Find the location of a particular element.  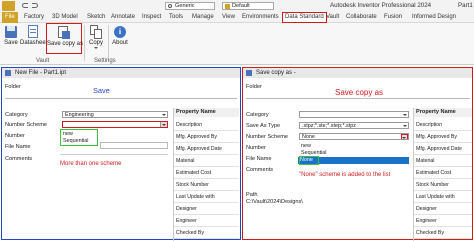

number-field is located at coordinates (134, 145).